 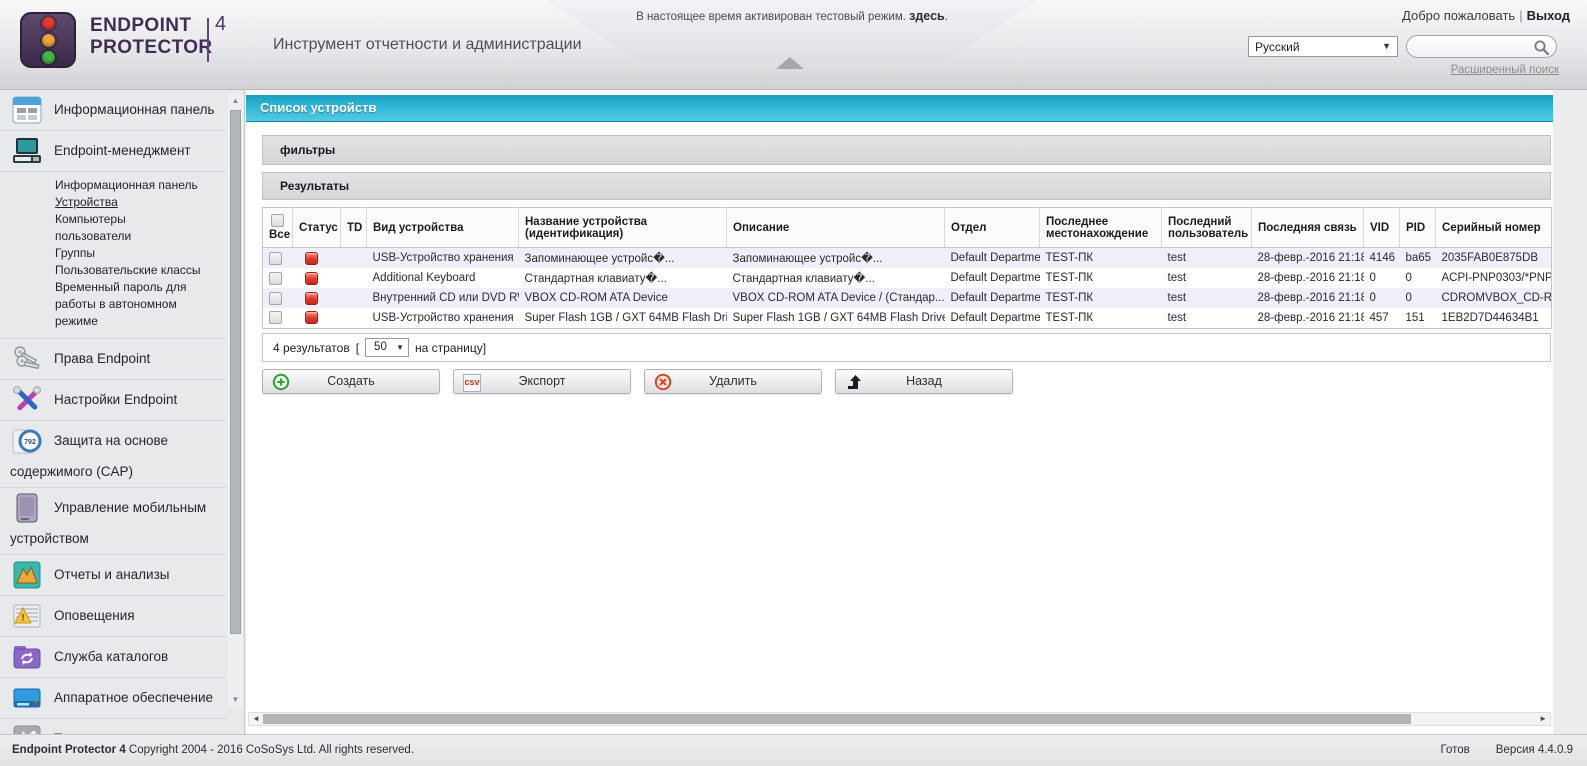 I want to click on sidebar-item-reports: Отчеты и анализы, so click(x=113, y=575).